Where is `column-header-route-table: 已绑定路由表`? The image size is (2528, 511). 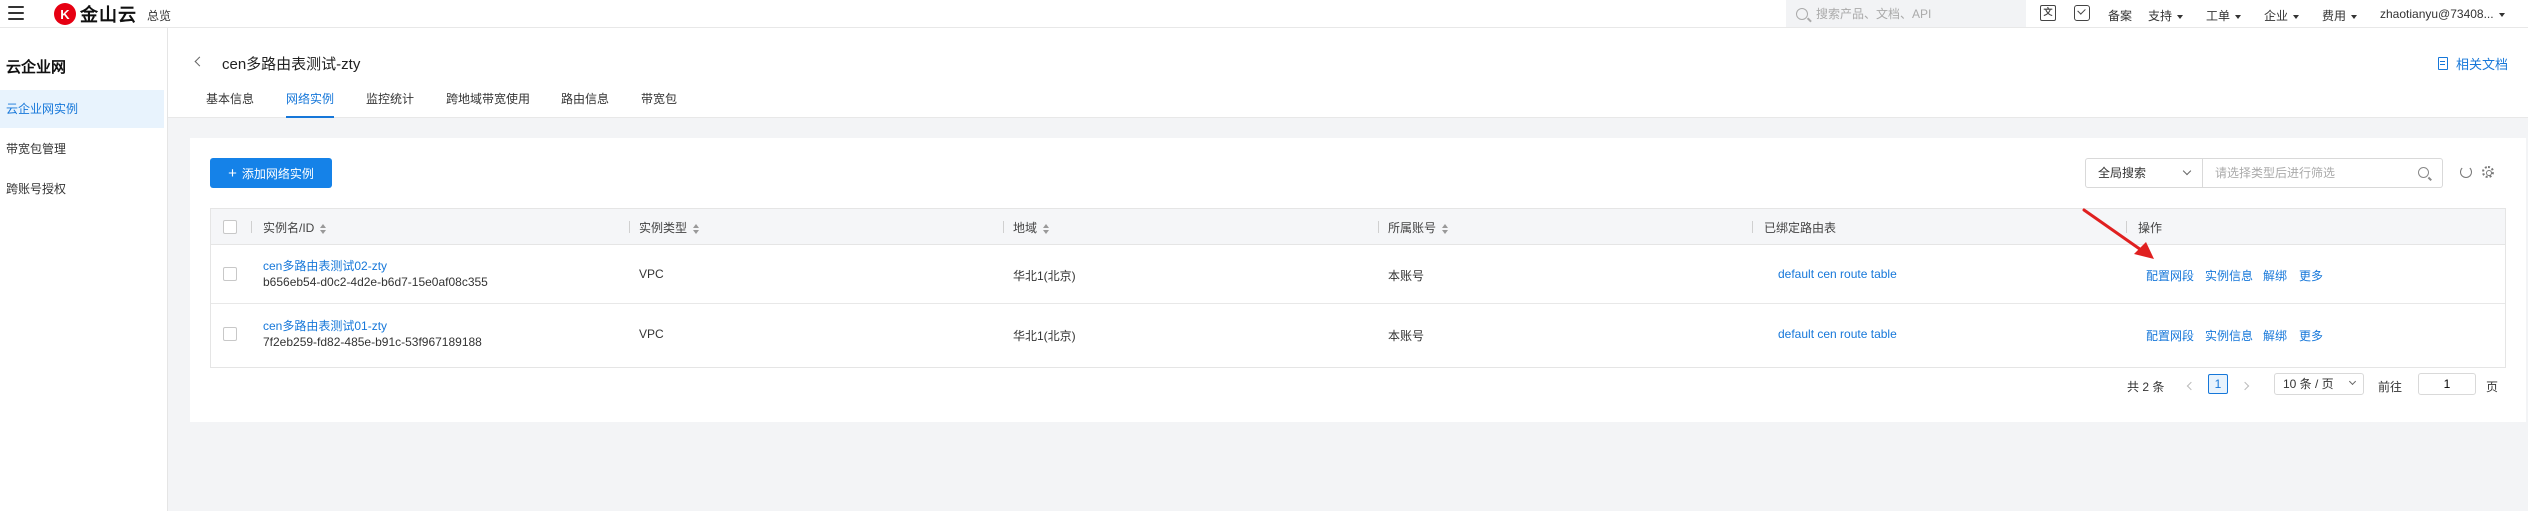 column-header-route-table: 已绑定路由表 is located at coordinates (1800, 228).